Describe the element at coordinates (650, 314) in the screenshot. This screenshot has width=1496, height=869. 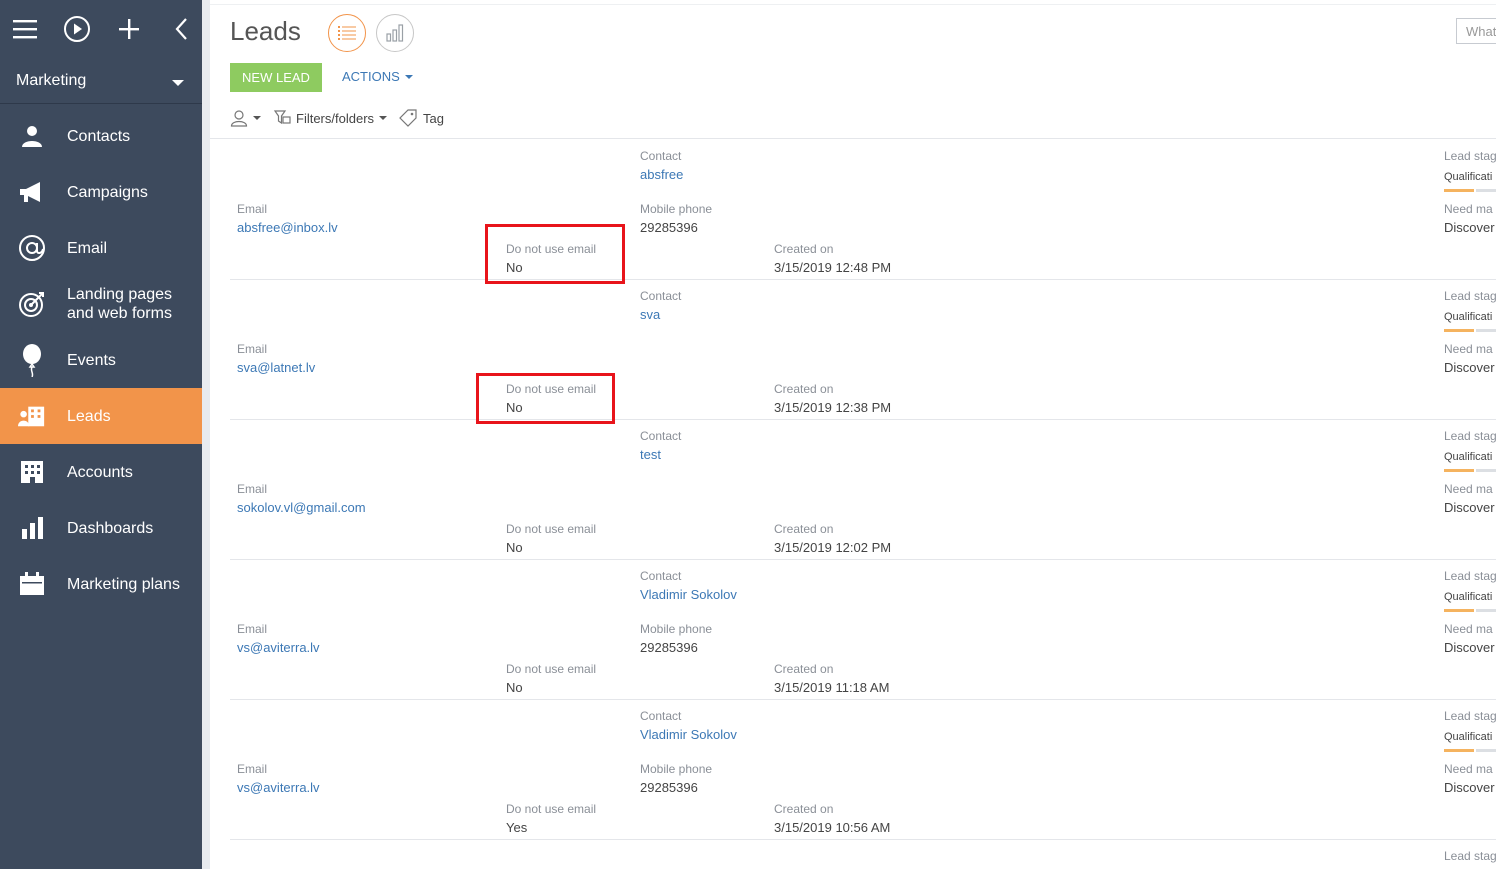
I see `contact-link: sva` at that location.